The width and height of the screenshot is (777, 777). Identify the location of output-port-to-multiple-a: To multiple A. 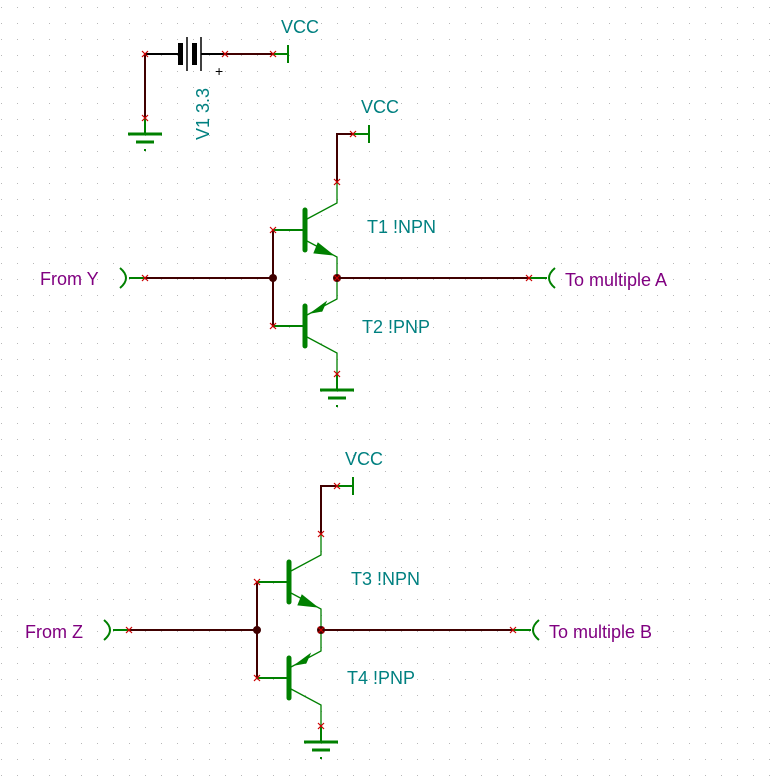
(598, 278).